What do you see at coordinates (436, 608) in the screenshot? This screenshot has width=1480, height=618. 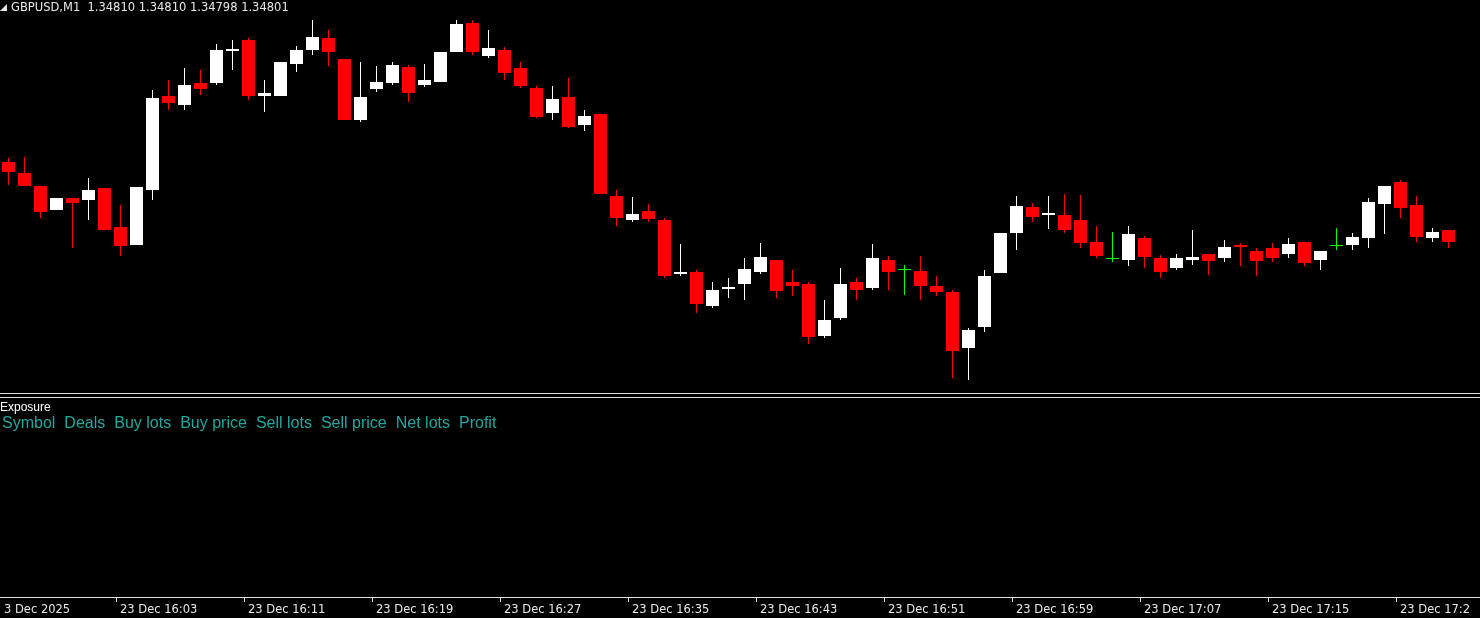 I see `time-label: 23 Dec 16:19` at bounding box center [436, 608].